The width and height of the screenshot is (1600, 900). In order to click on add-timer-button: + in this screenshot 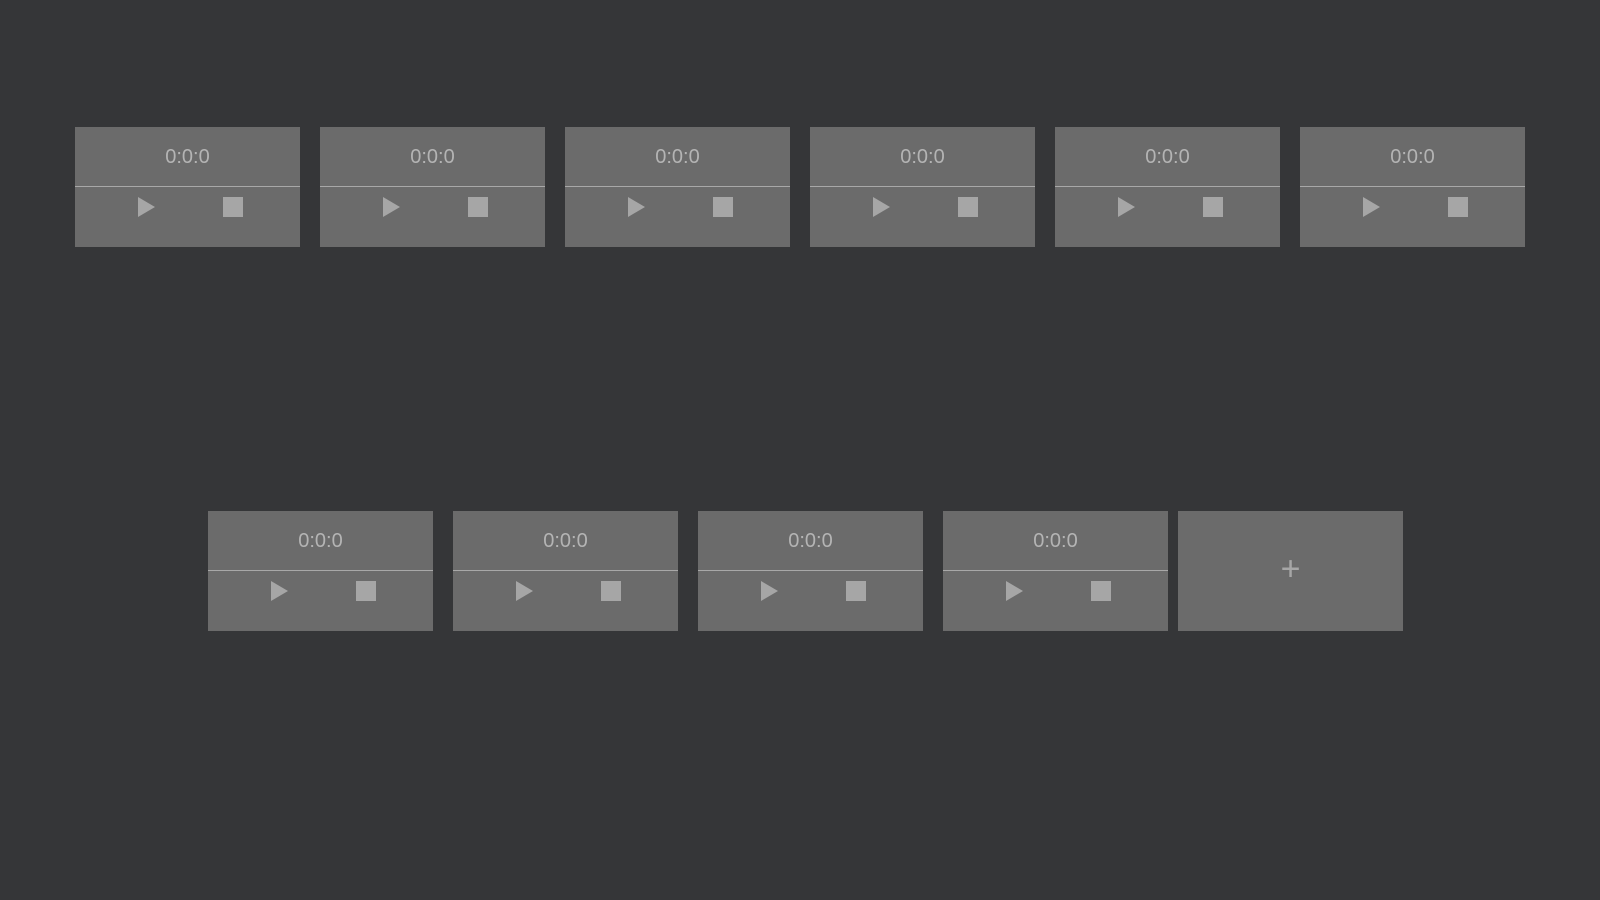, I will do `click(1290, 571)`.